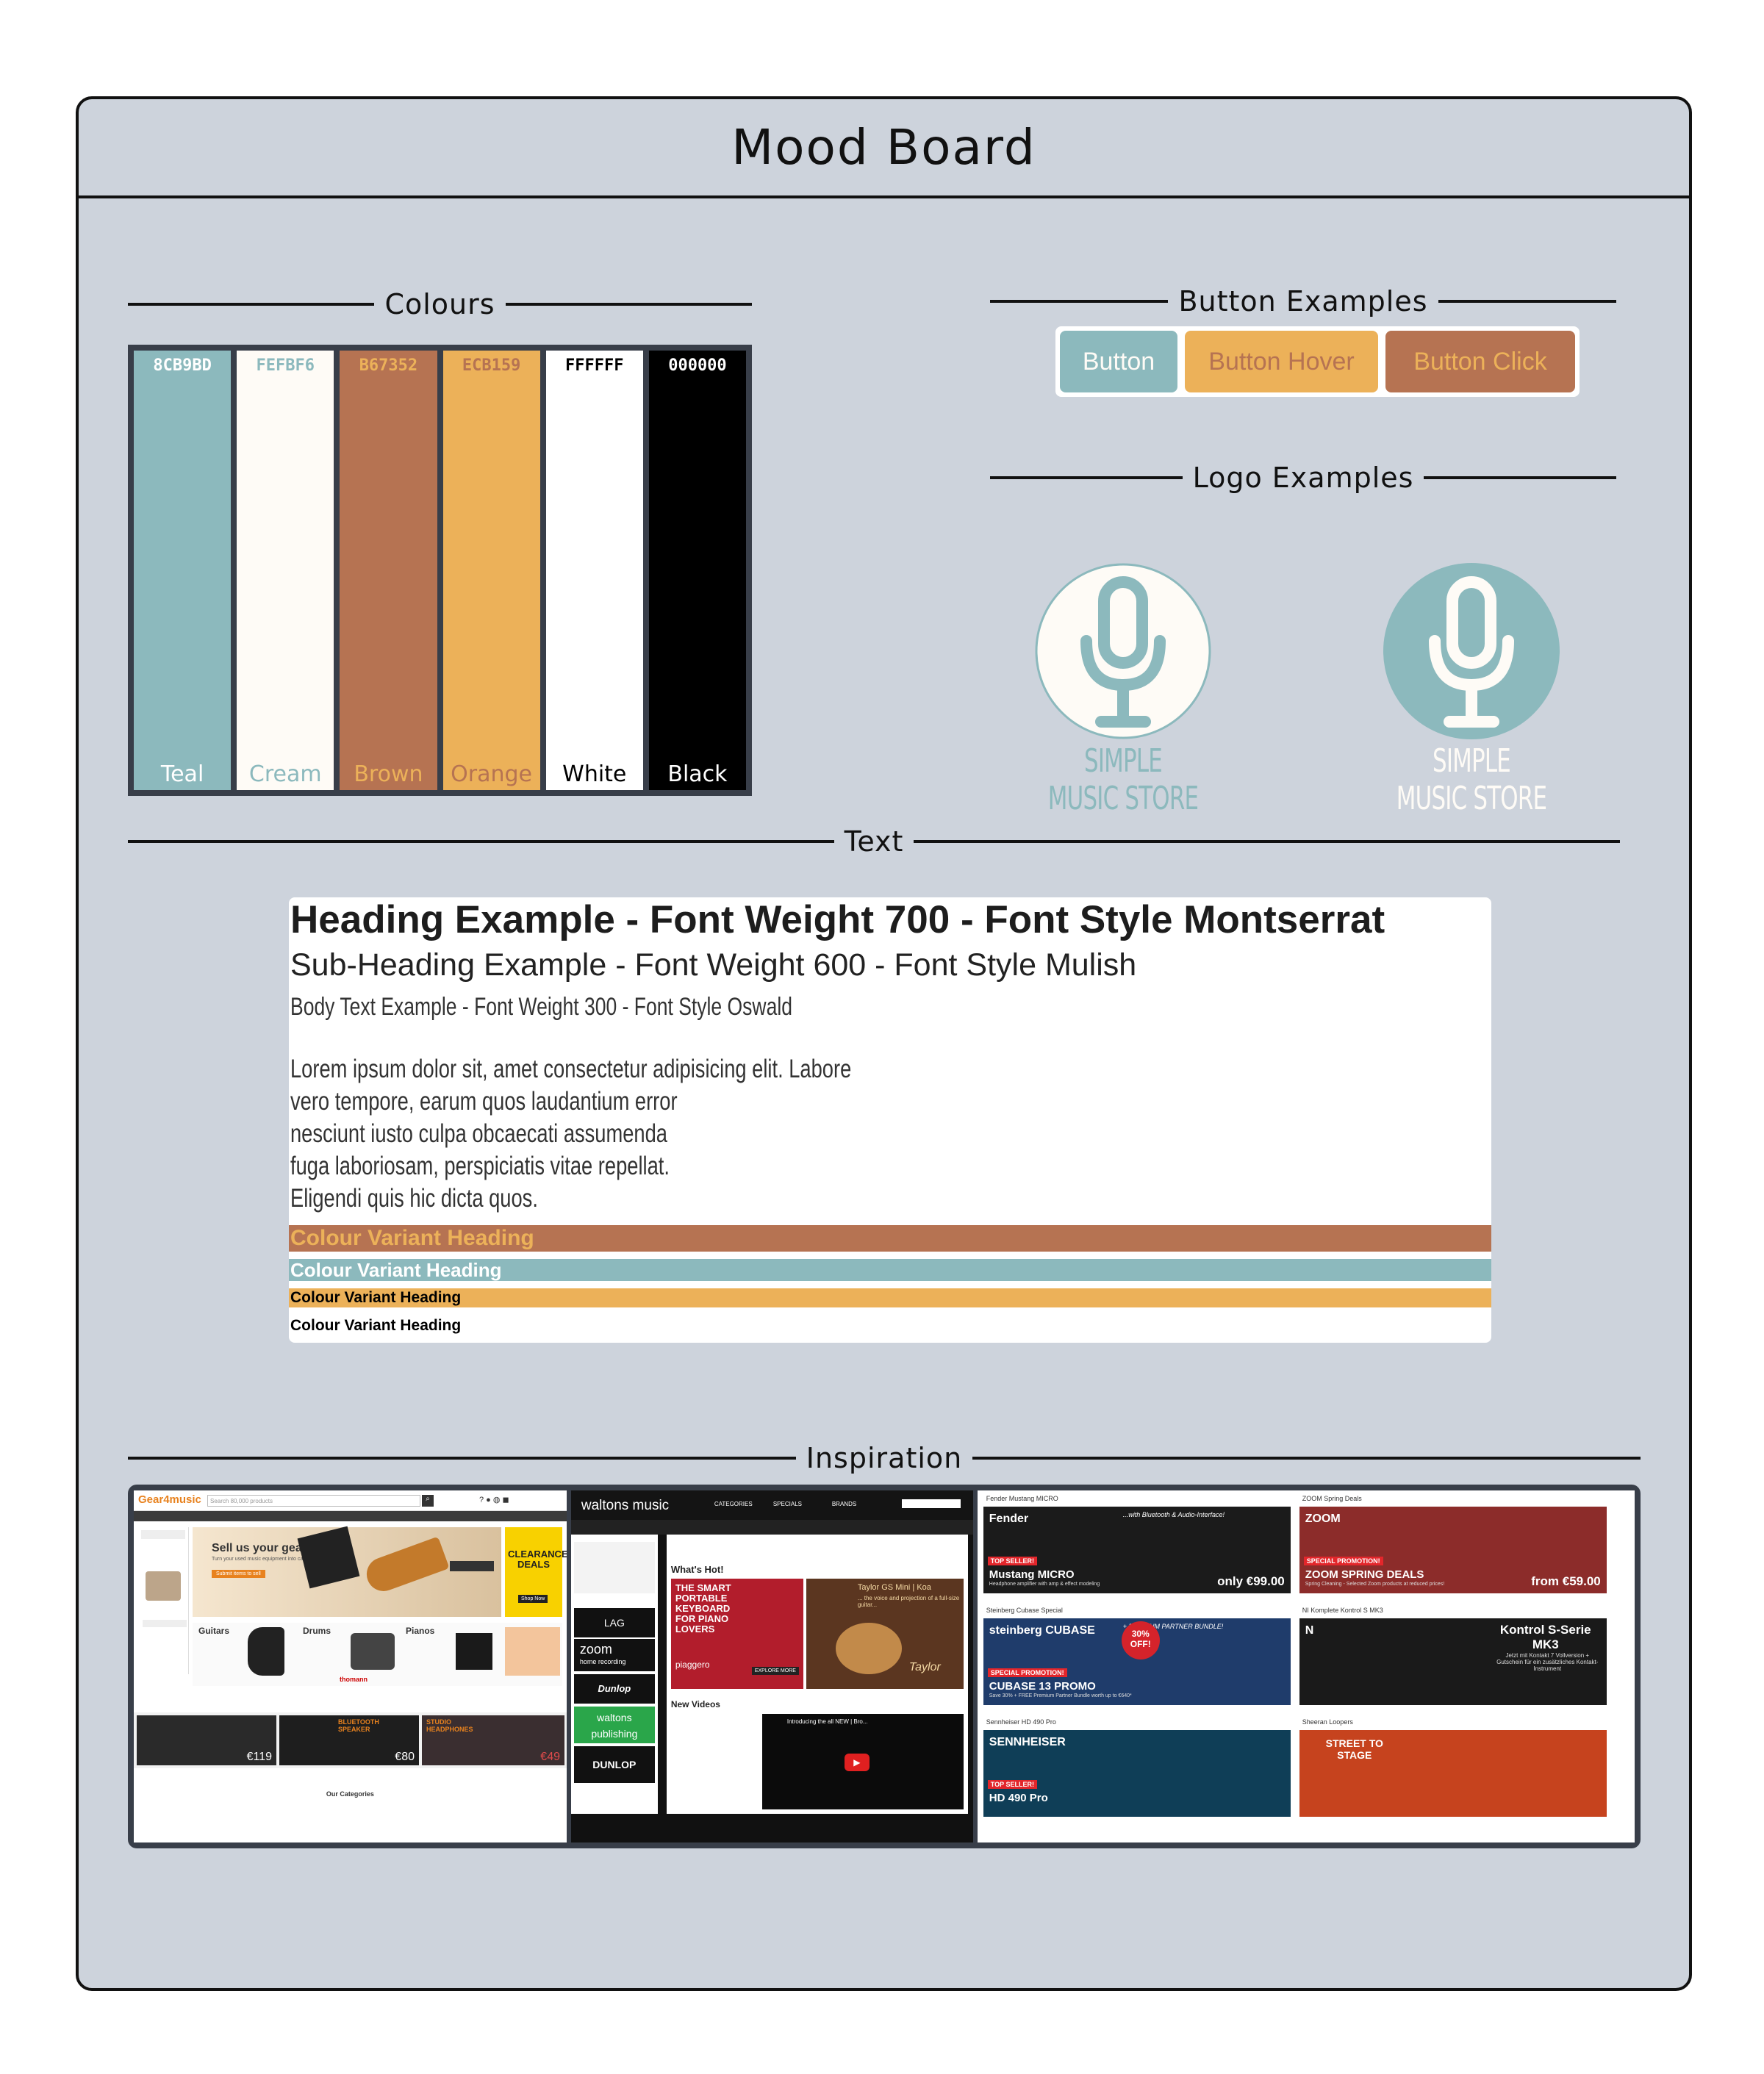 This screenshot has width=1764, height=2074. Describe the element at coordinates (259, 1757) in the screenshot. I see `promo-price: €119` at that location.